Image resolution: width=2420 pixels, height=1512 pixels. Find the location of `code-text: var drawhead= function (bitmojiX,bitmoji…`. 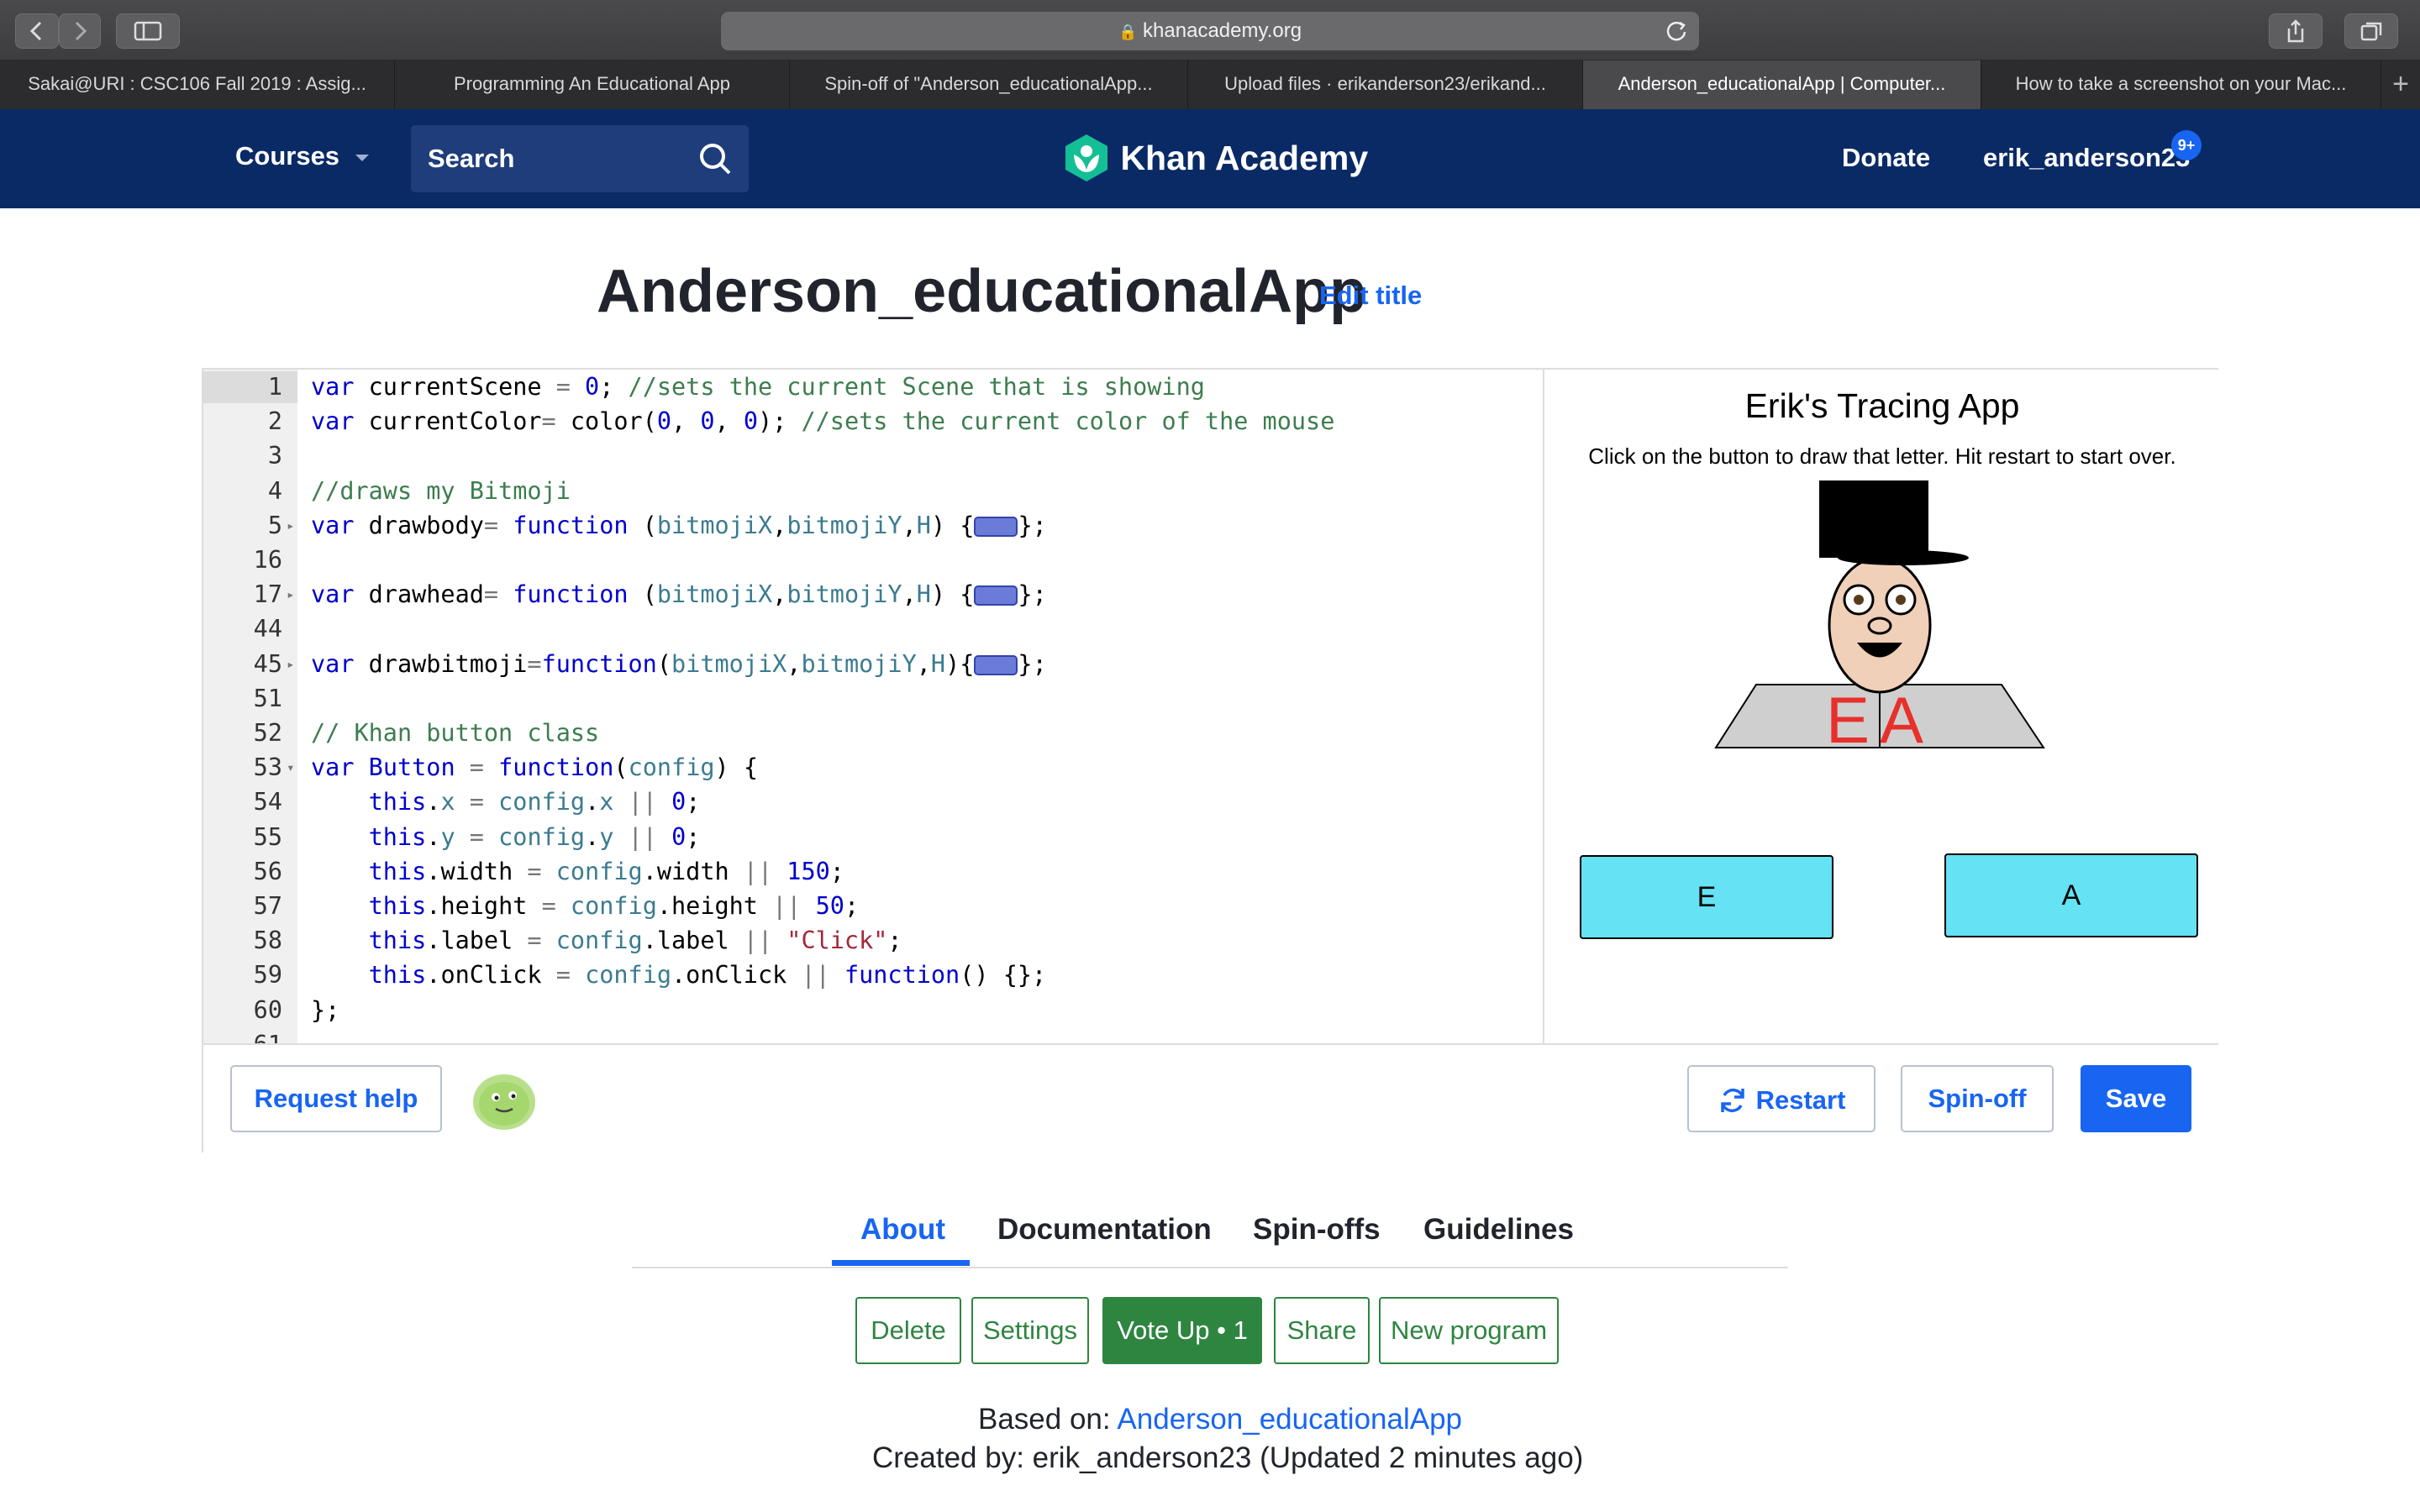

code-text: var drawhead= function (bitmojiX,bitmoji… is located at coordinates (679, 594).